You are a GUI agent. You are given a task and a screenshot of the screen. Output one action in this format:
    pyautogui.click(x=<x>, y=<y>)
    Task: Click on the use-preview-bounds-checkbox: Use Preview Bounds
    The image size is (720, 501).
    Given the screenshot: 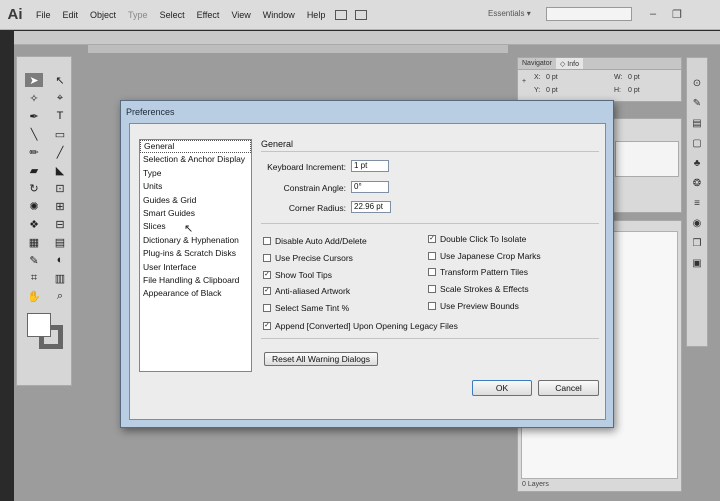 What is the action you would take?
    pyautogui.click(x=473, y=306)
    